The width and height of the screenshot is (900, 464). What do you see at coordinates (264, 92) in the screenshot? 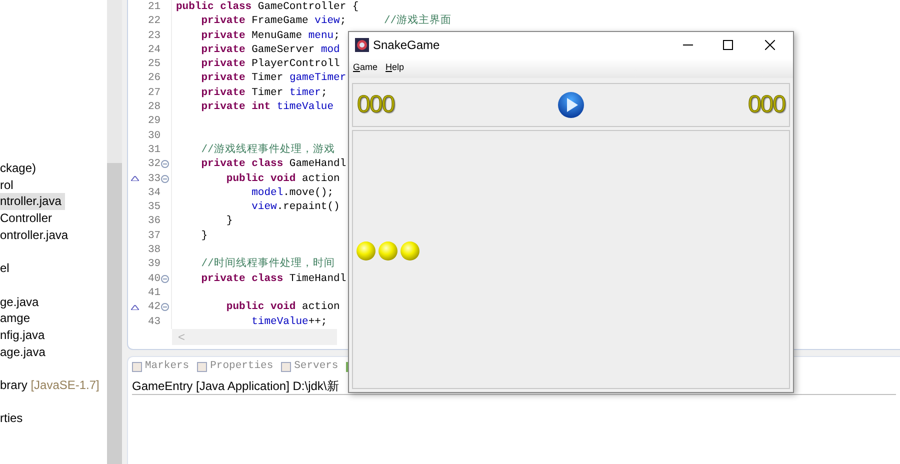
I see `code-line: private Timer timer;` at bounding box center [264, 92].